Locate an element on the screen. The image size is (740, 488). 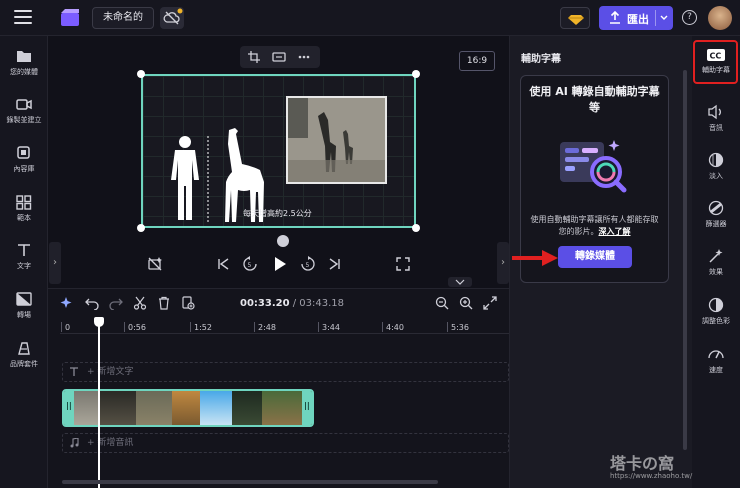
add-audio-label: + 新增音訊 is located at coordinates (110, 443).